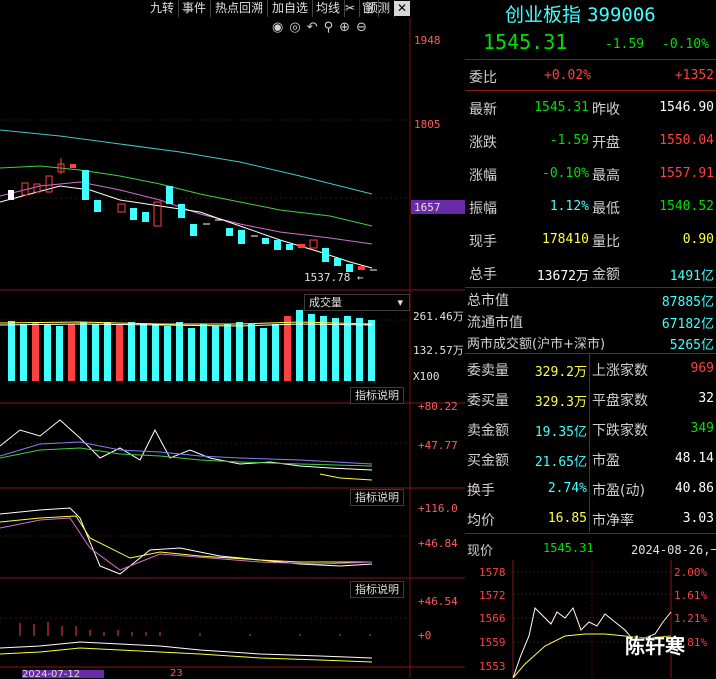 Image resolution: width=716 pixels, height=679 pixels. Describe the element at coordinates (379, 8) in the screenshot. I see `toolbar-forecast: 预测` at that location.